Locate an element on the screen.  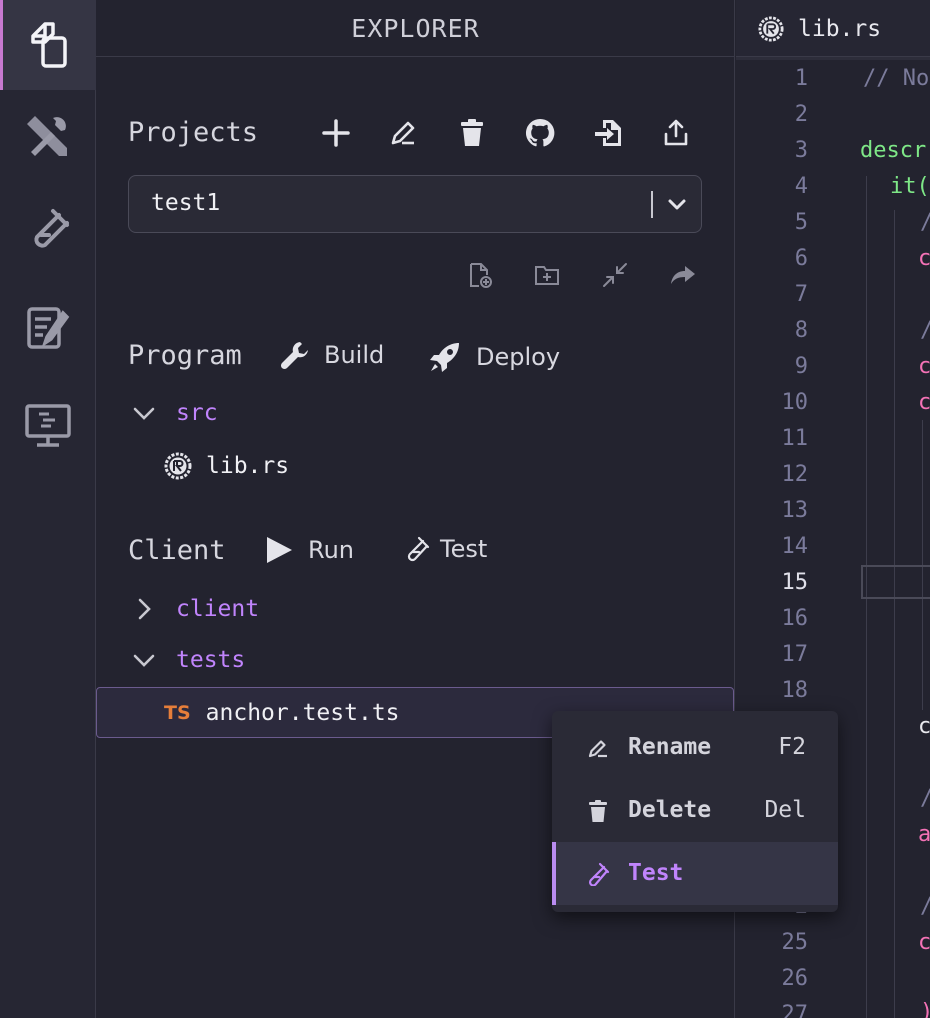
context-menu: Rename F2 Delete Del Test is located at coordinates (695, 811).